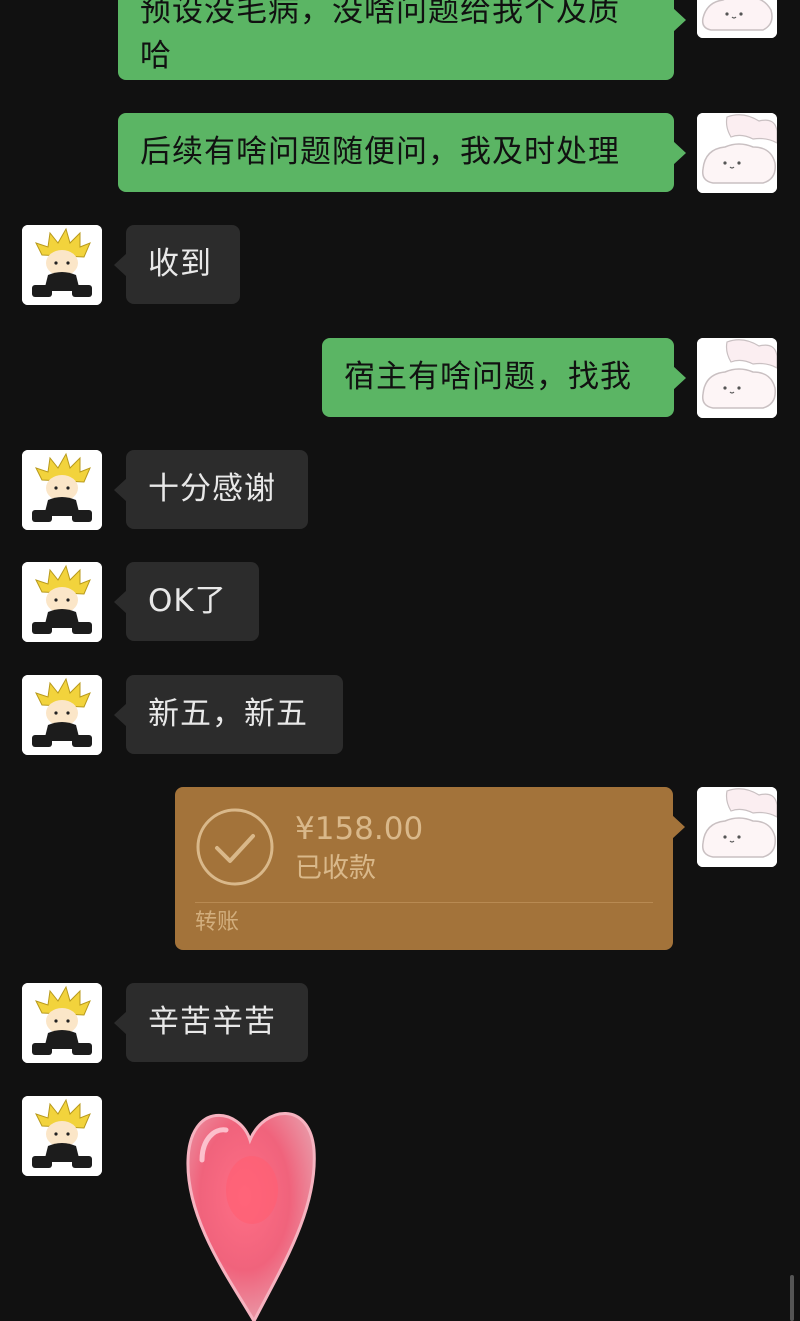 This screenshot has width=800, height=1321. Describe the element at coordinates (380, 14) in the screenshot. I see `message-text-line: 预设没毛病，没啥问题给我个及质` at that location.